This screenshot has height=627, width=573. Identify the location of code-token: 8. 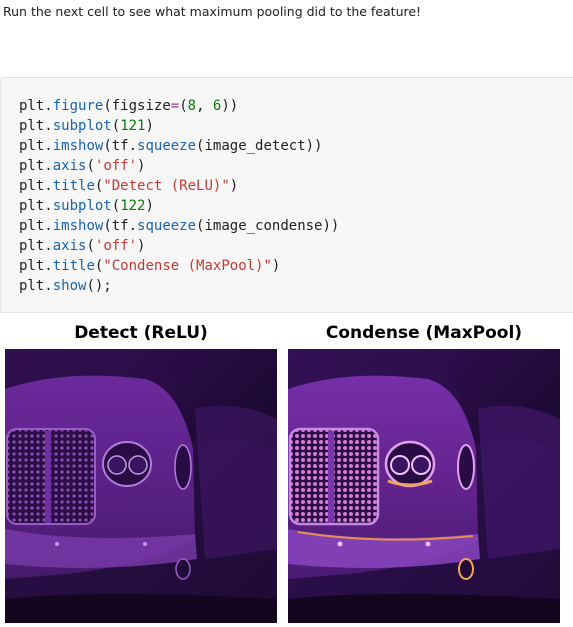
(192, 106).